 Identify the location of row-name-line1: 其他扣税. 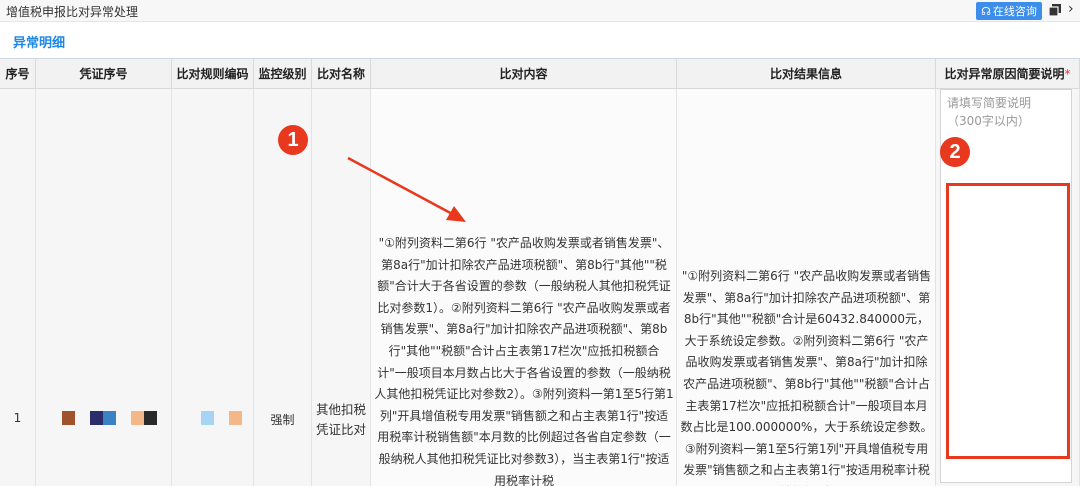
(340, 409).